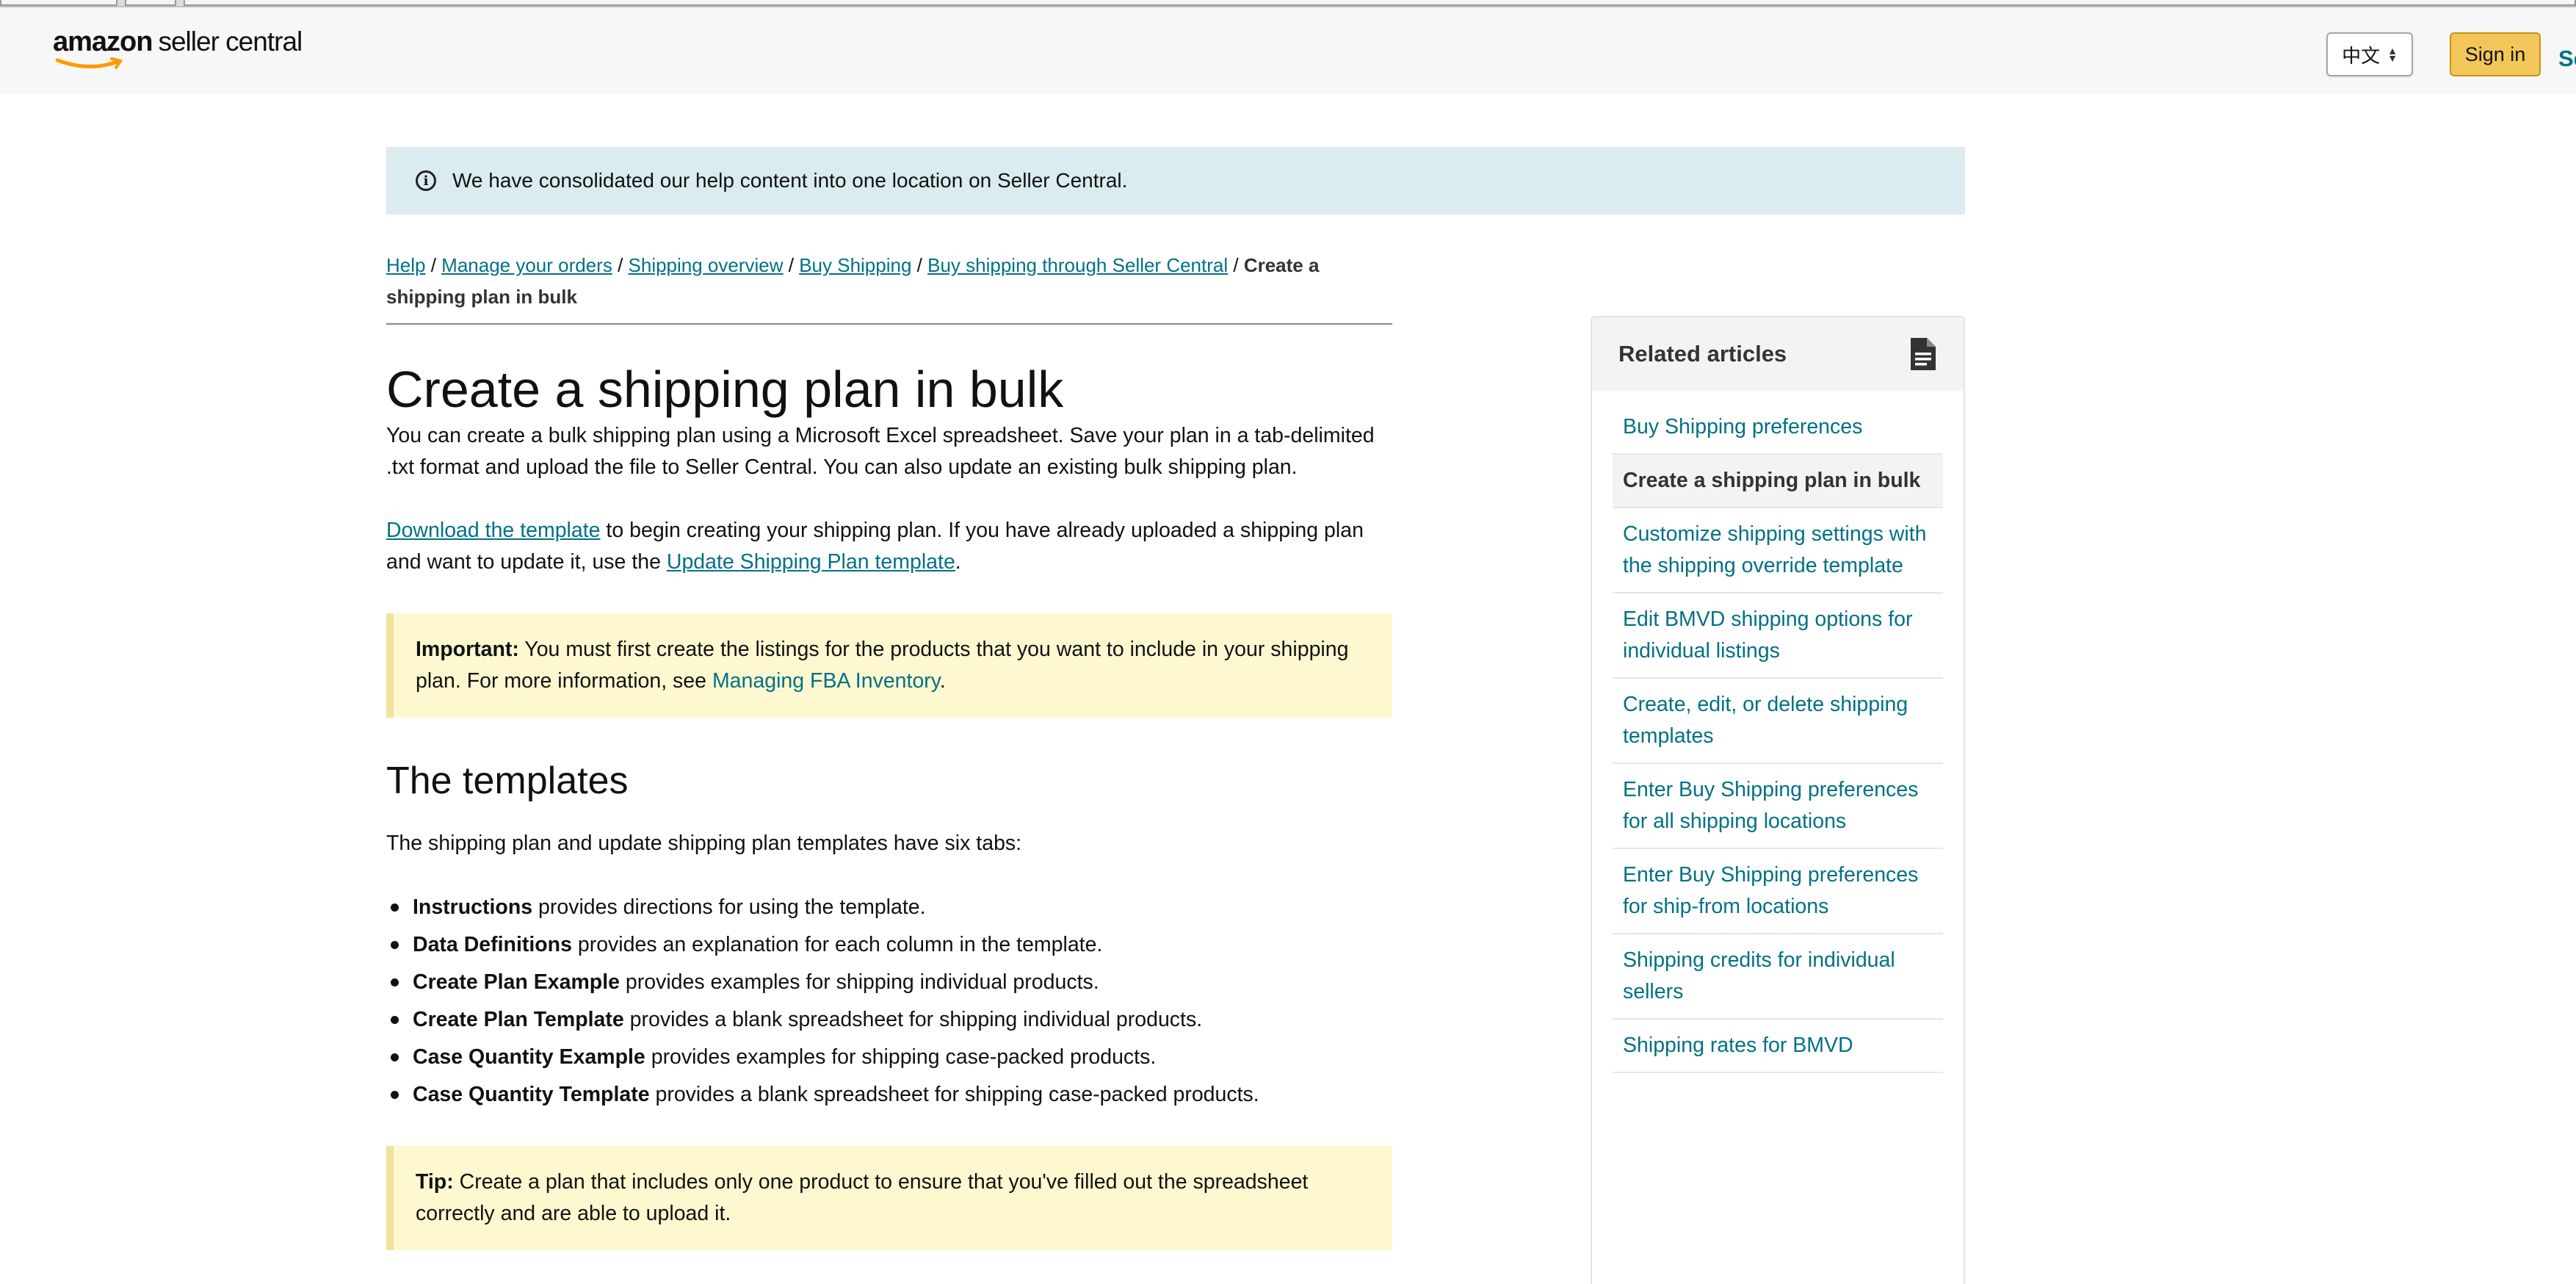  I want to click on breadcrumb-buy-shipping: Buy Shipping, so click(855, 265).